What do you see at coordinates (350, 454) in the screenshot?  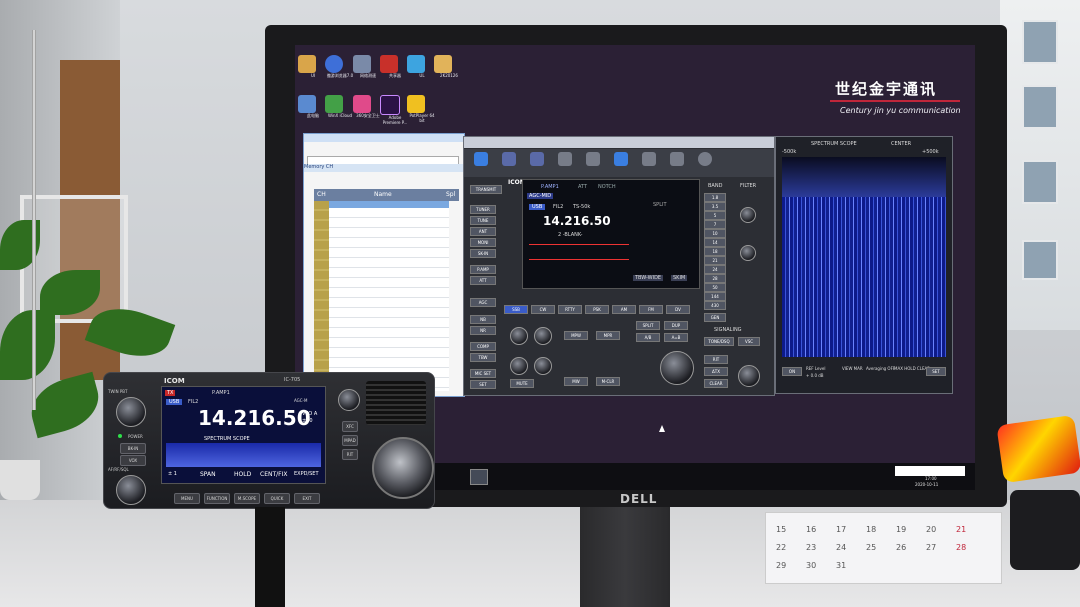 I see `rit-button: RIT` at bounding box center [350, 454].